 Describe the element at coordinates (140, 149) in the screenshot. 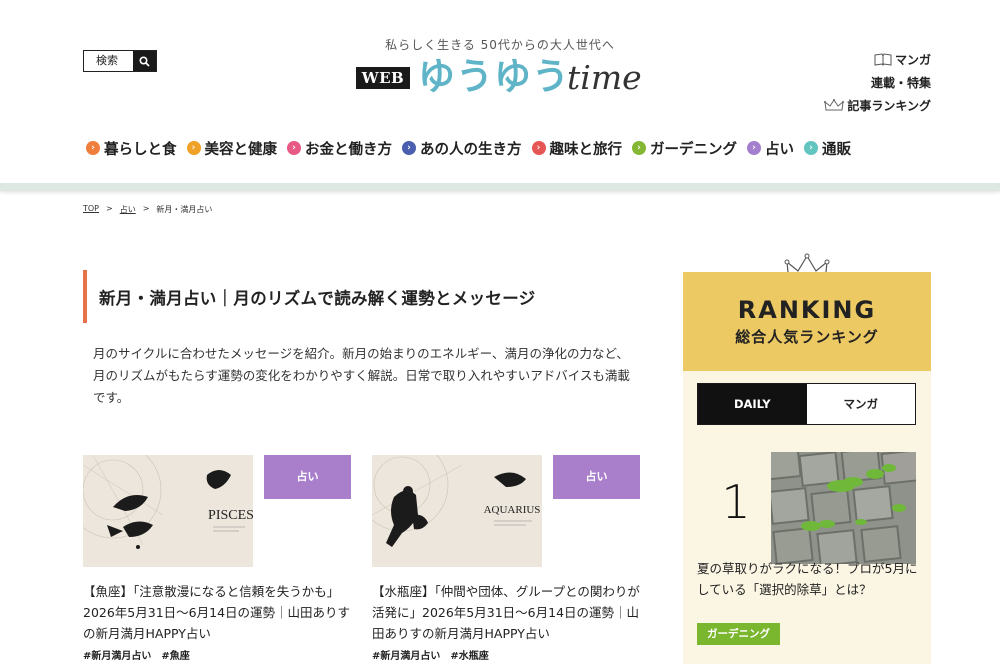

I see `nav-item-label: 暮らしと食` at that location.